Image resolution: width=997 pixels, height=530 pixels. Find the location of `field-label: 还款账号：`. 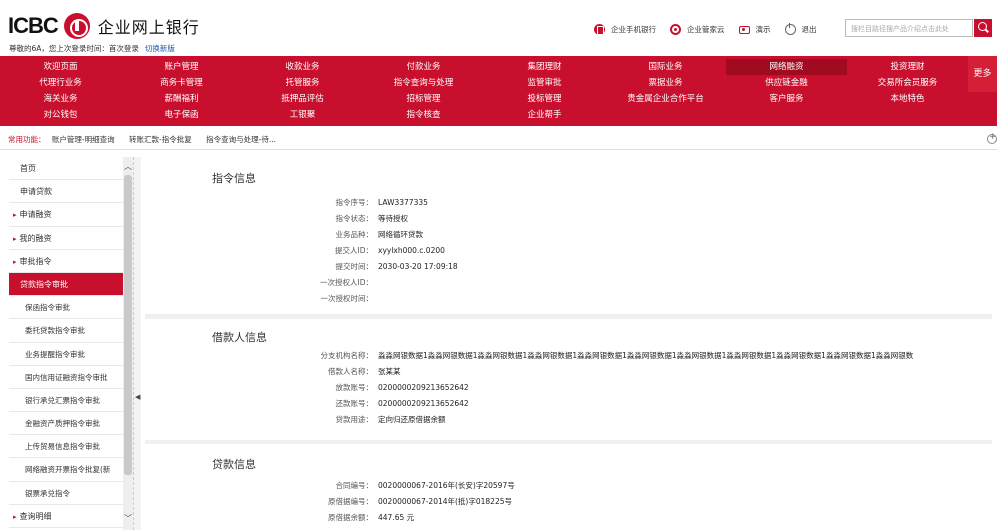

field-label: 还款账号： is located at coordinates (354, 403).